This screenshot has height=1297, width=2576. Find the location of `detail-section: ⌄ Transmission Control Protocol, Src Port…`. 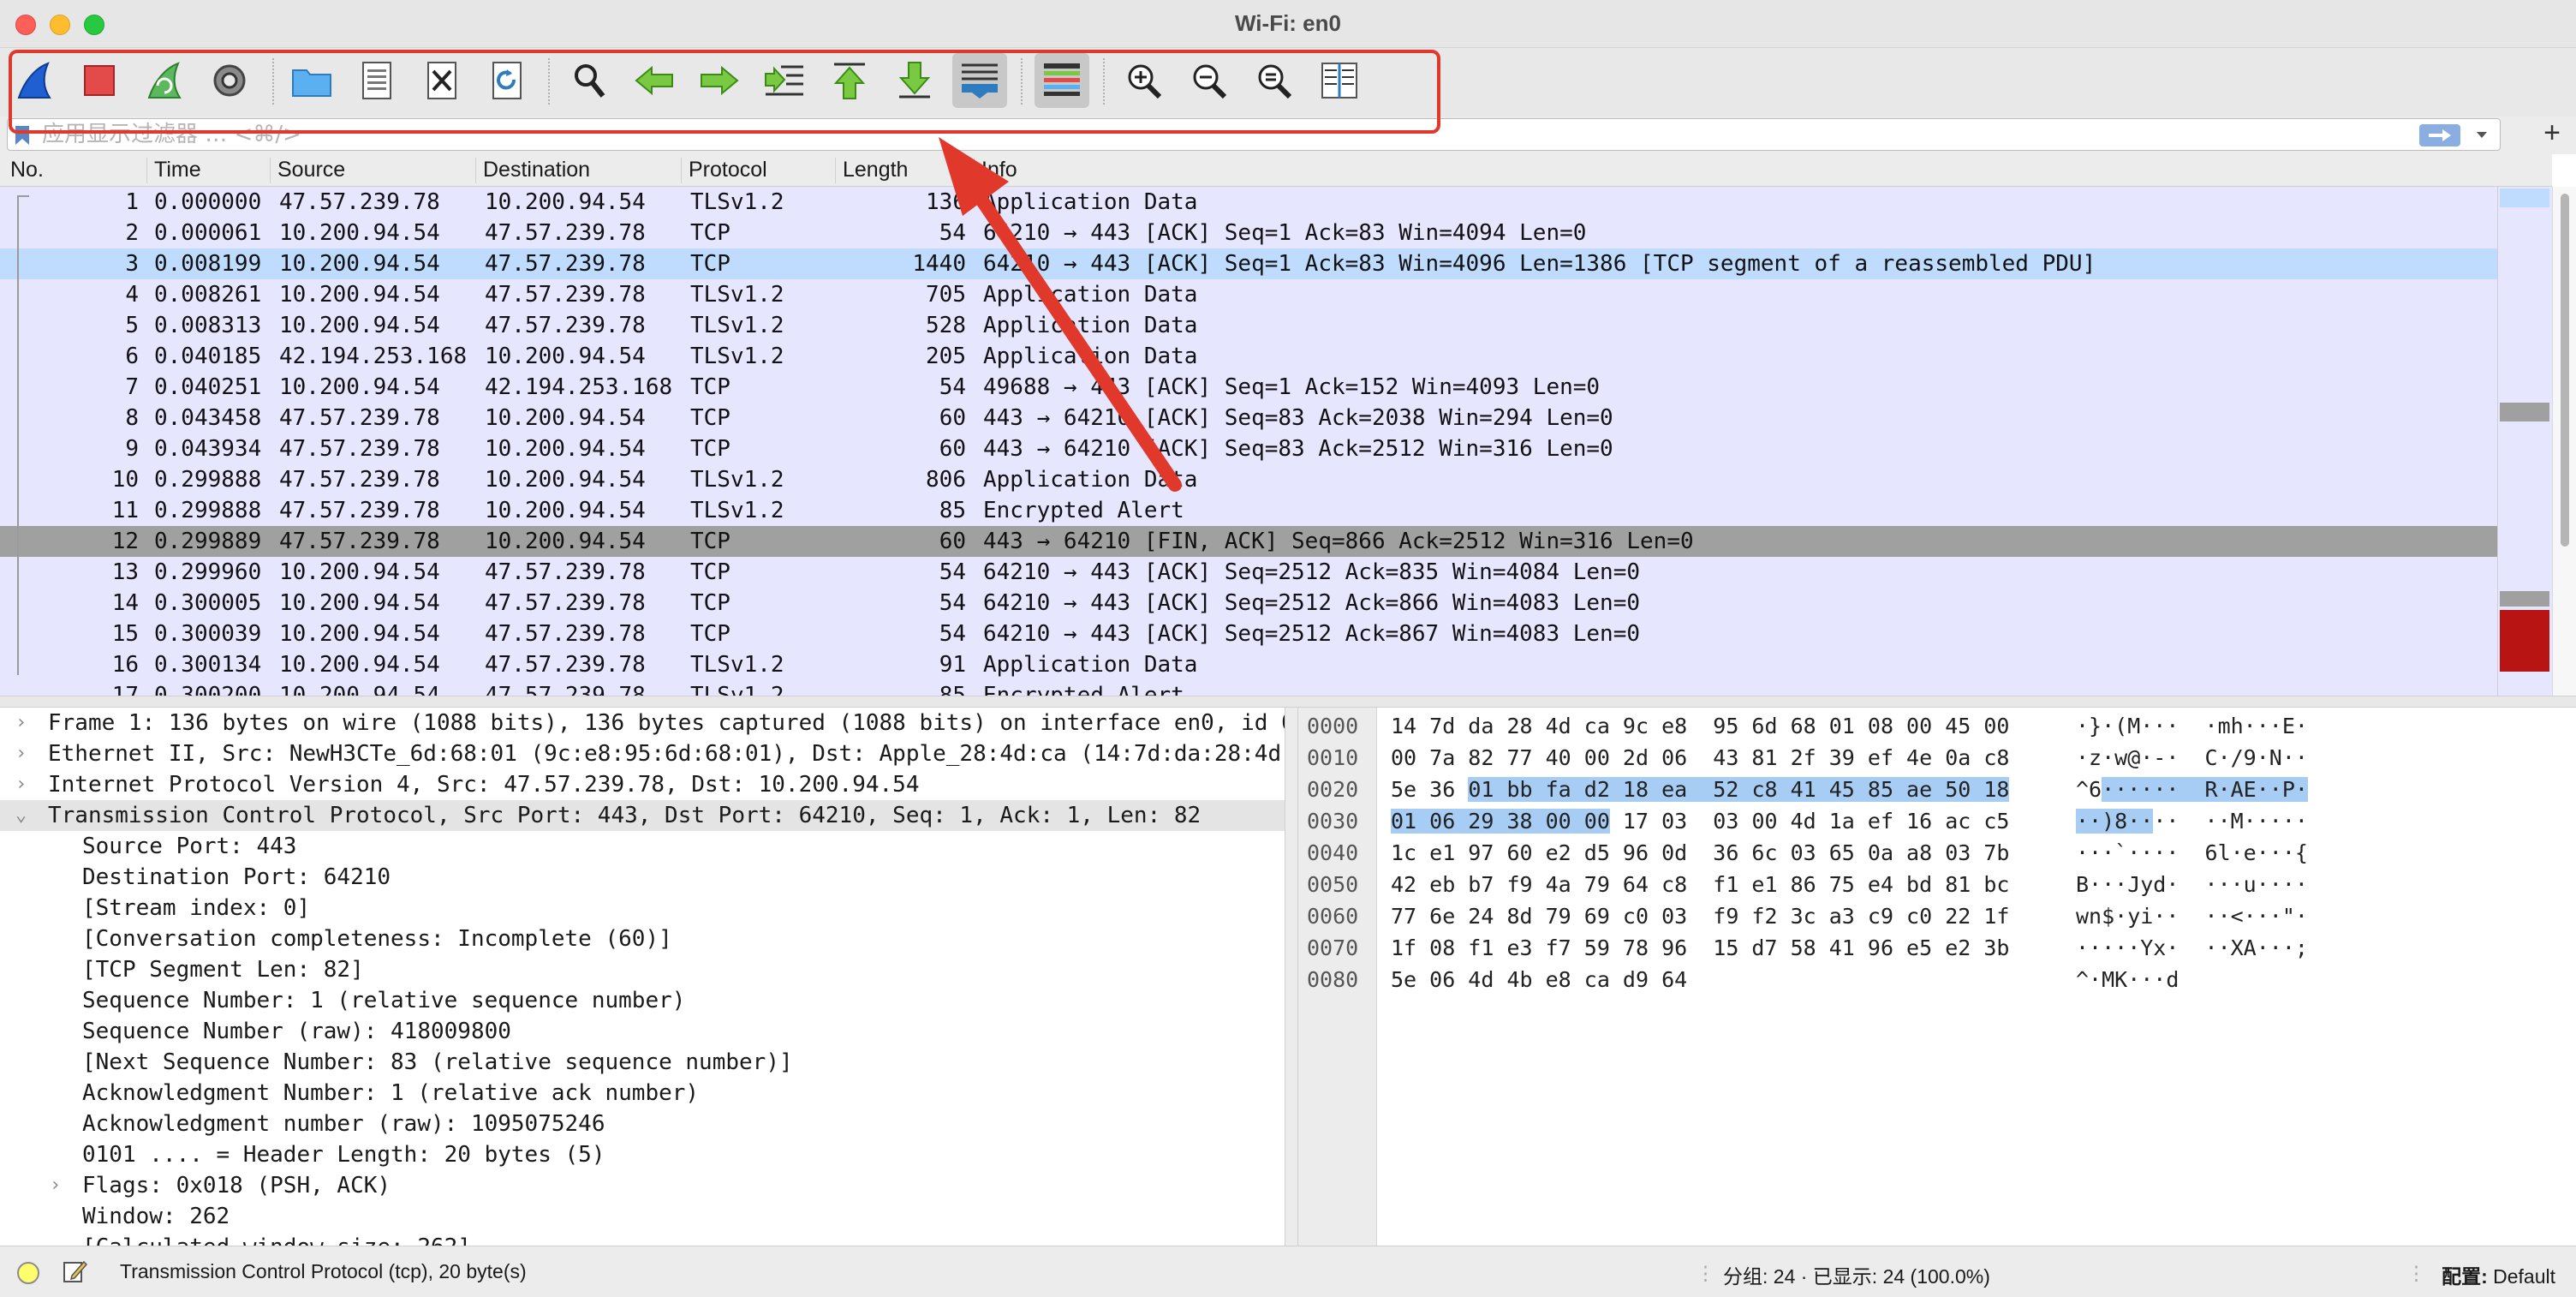

detail-section: ⌄ Transmission Control Protocol, Src Port… is located at coordinates (642, 815).